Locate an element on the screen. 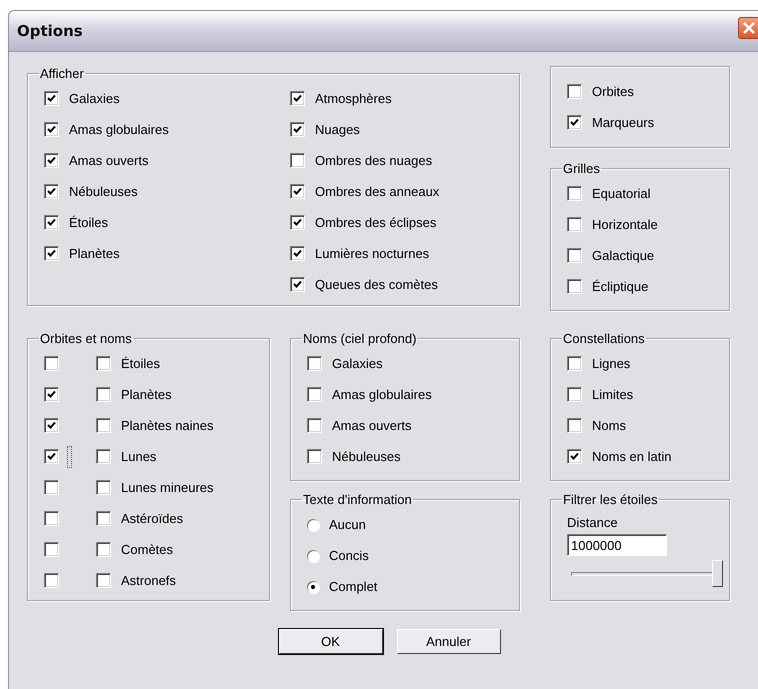 This screenshot has width=758, height=689. close-icon is located at coordinates (749, 28).